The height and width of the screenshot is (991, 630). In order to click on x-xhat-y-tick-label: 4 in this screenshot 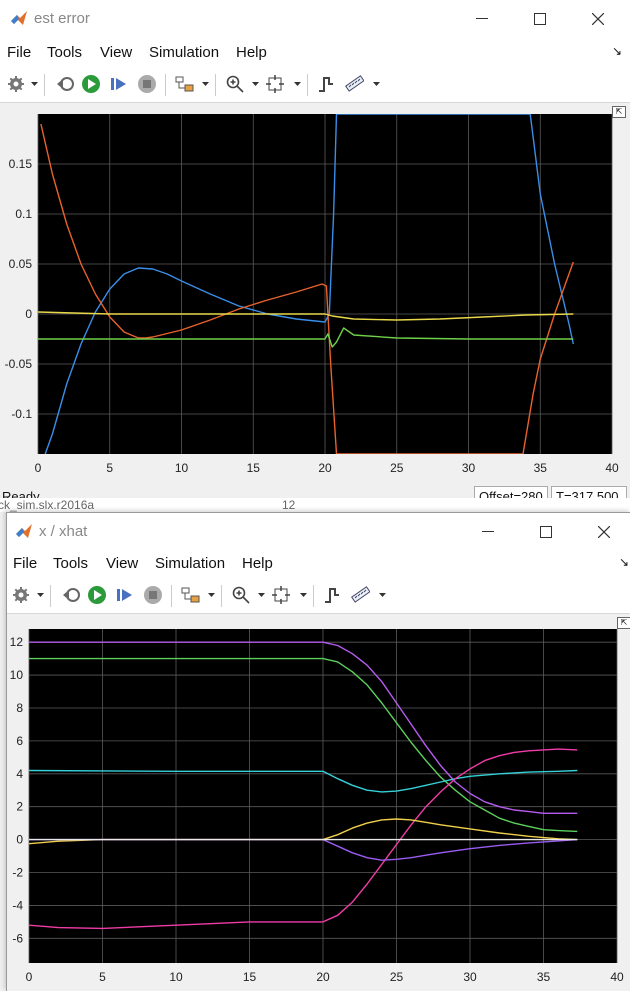, I will do `click(19, 774)`.